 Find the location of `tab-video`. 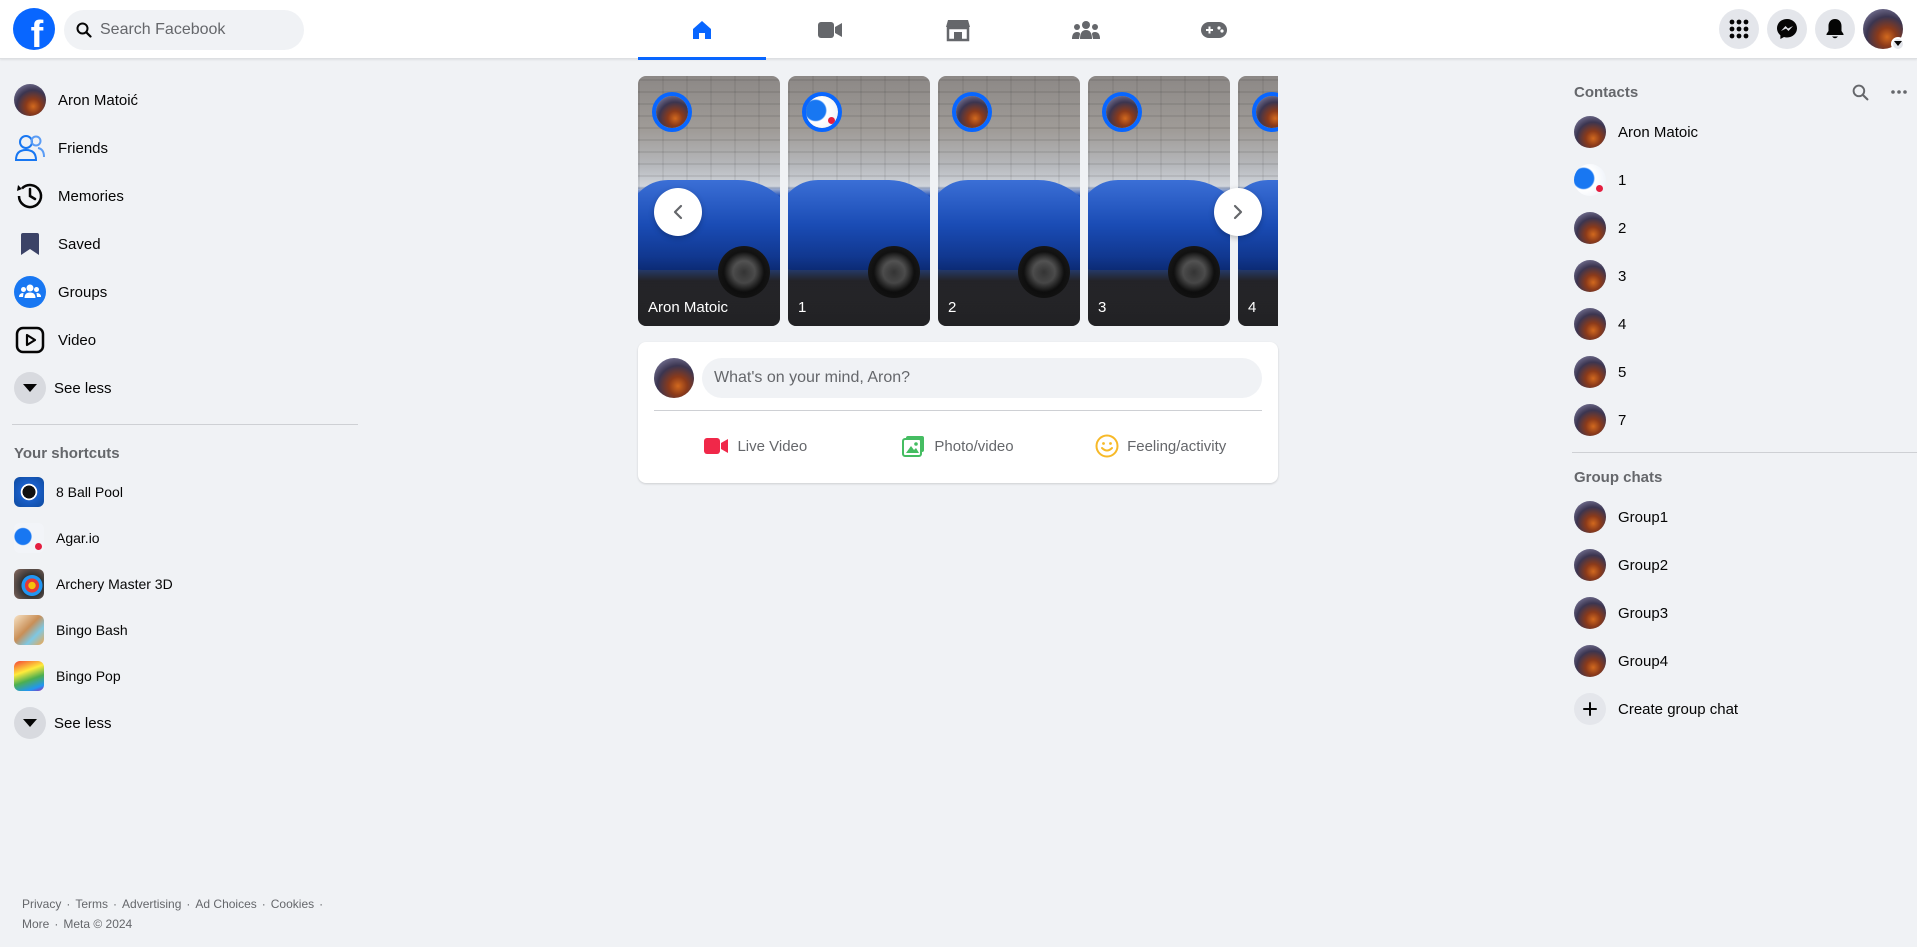

tab-video is located at coordinates (830, 29).